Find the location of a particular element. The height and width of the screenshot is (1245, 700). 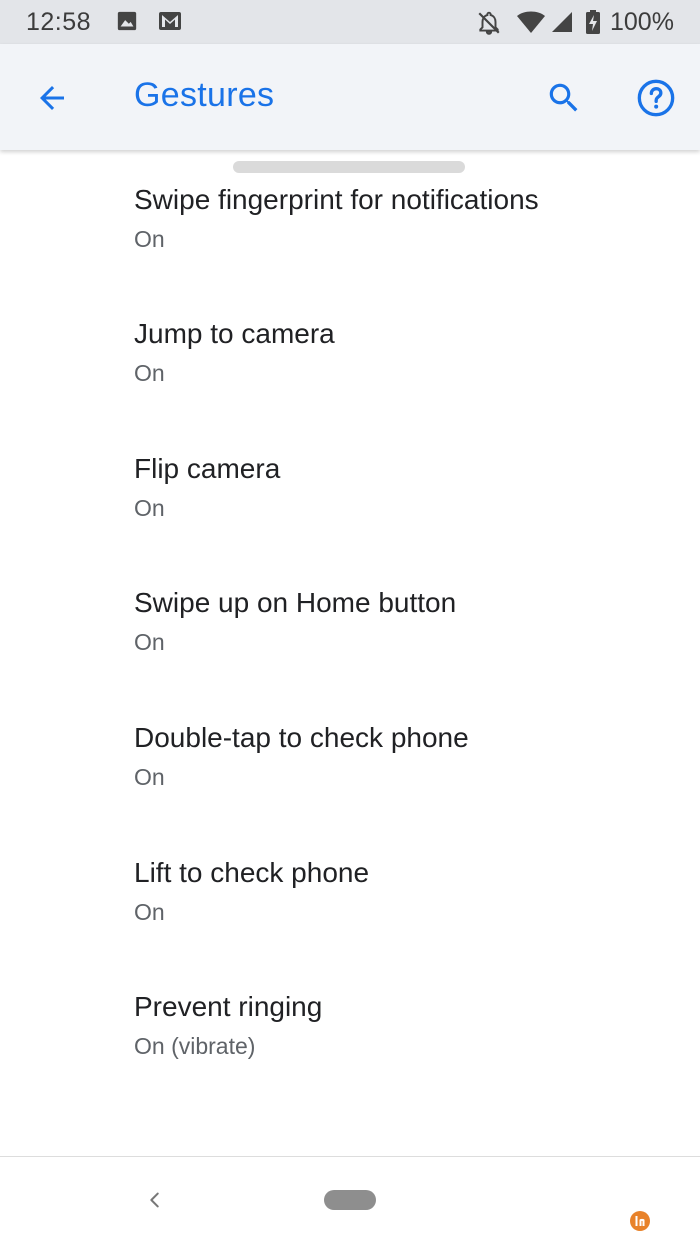

wifi-icon is located at coordinates (531, 22).